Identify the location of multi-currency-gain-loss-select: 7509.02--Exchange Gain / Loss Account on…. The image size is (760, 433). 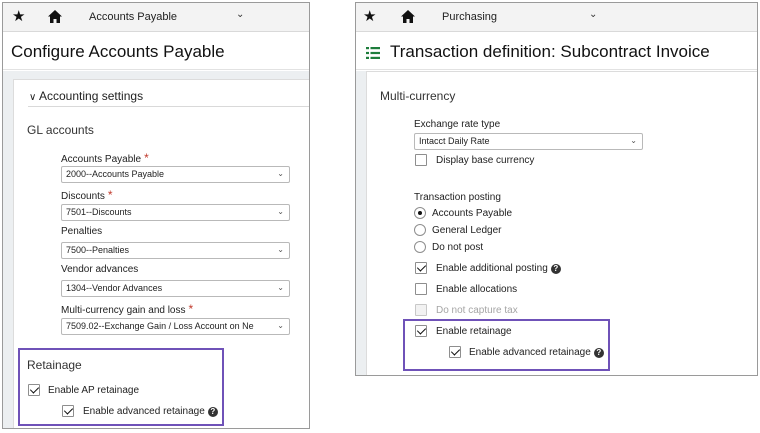
(175, 326).